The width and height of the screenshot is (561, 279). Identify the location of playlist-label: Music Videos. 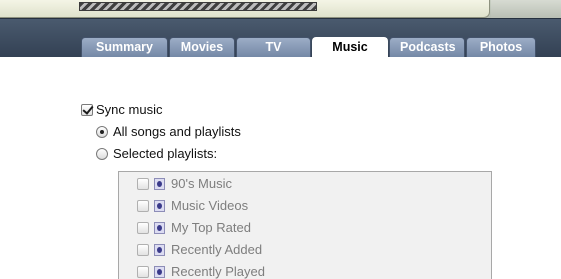
(210, 205).